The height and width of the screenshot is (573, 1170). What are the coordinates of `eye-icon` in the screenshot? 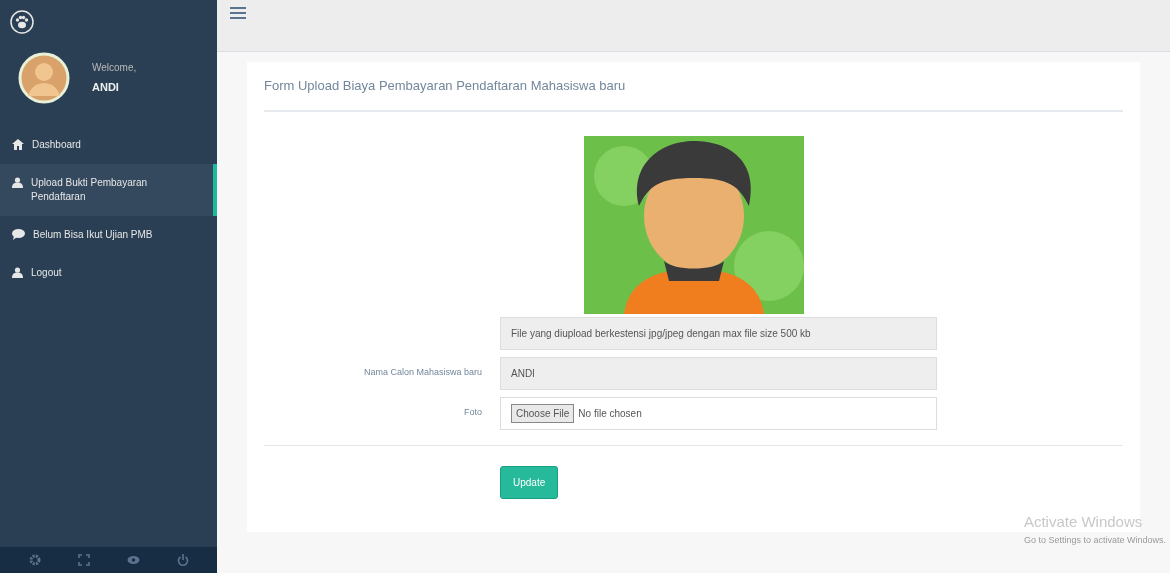 It's located at (133, 560).